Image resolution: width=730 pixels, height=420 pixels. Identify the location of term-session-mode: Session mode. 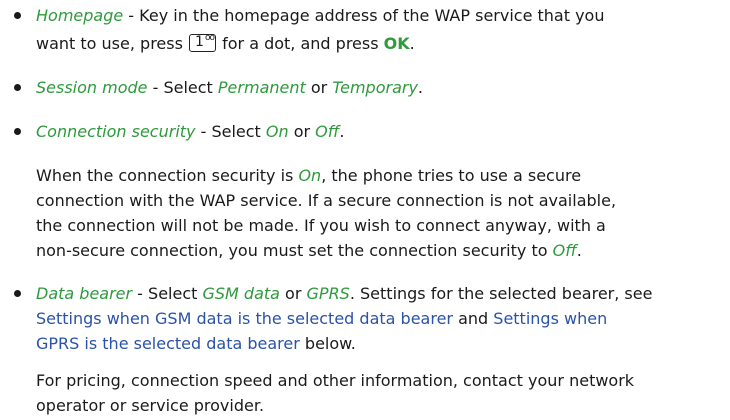
(92, 87).